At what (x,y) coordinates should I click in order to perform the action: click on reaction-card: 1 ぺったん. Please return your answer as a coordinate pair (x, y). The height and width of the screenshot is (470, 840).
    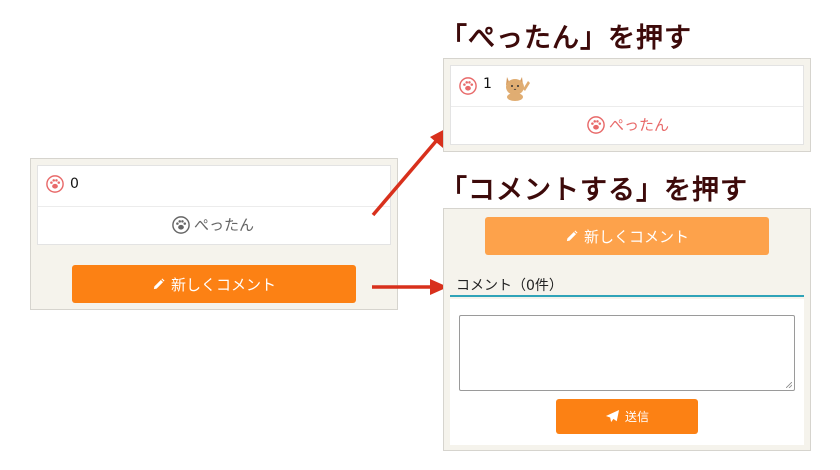
    Looking at the image, I should click on (627, 105).